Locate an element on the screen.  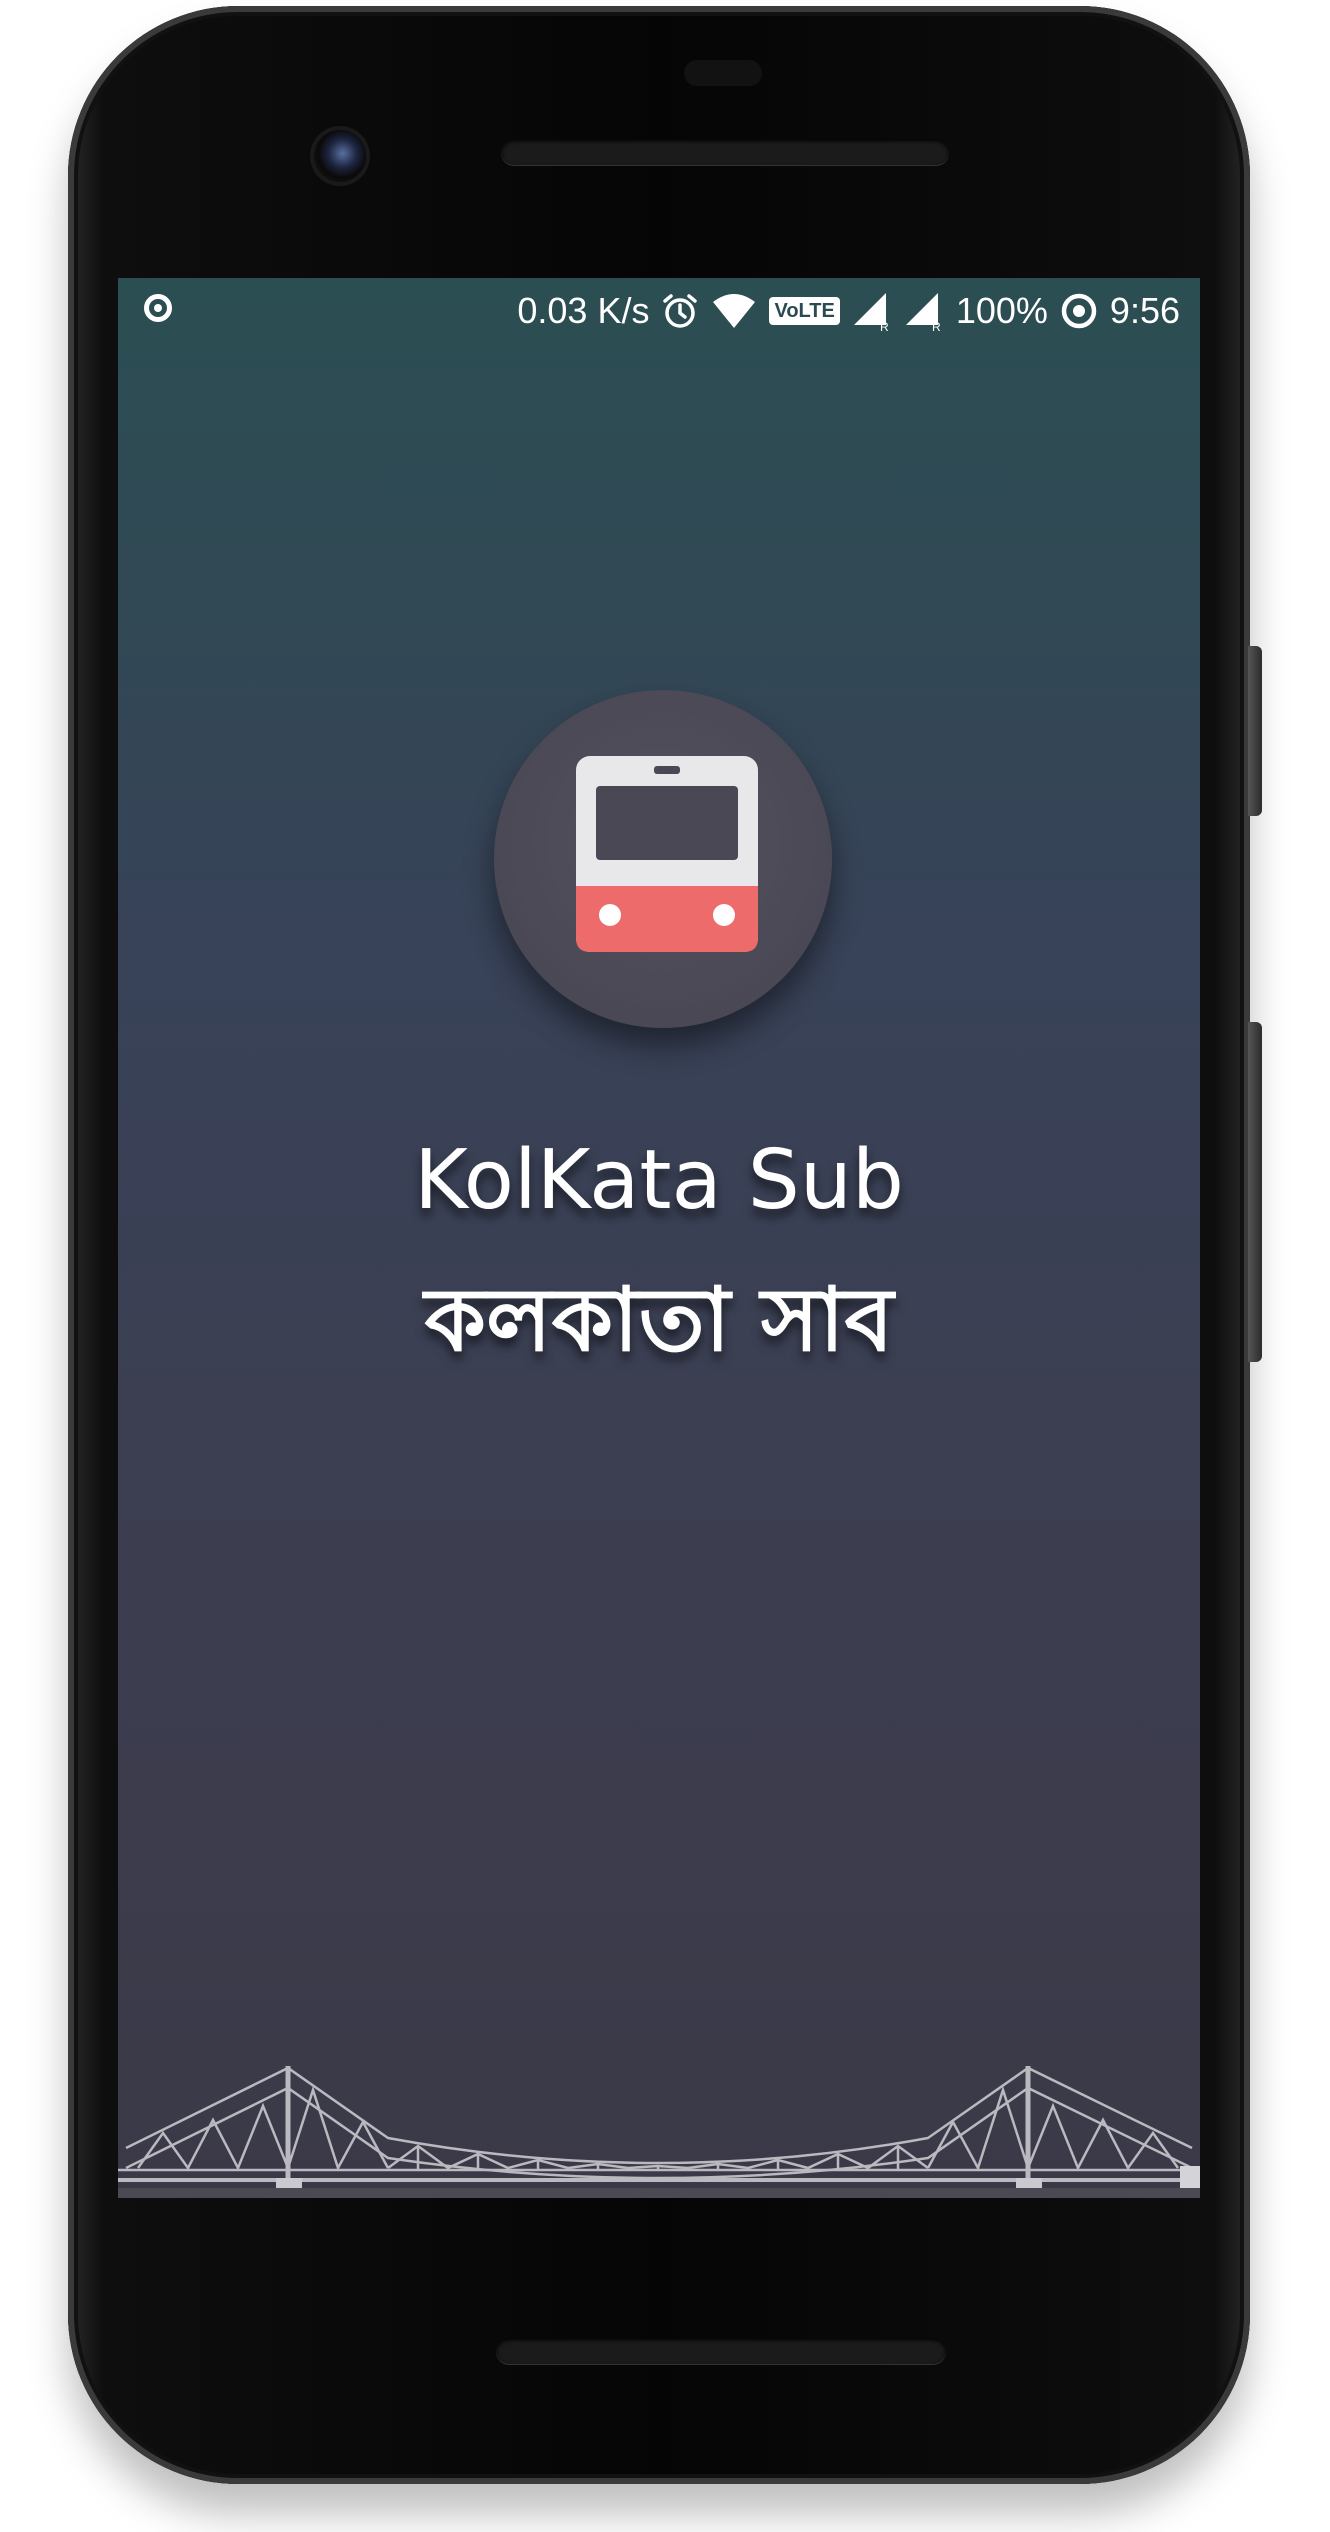
bottom-speaker is located at coordinates (721, 2351).